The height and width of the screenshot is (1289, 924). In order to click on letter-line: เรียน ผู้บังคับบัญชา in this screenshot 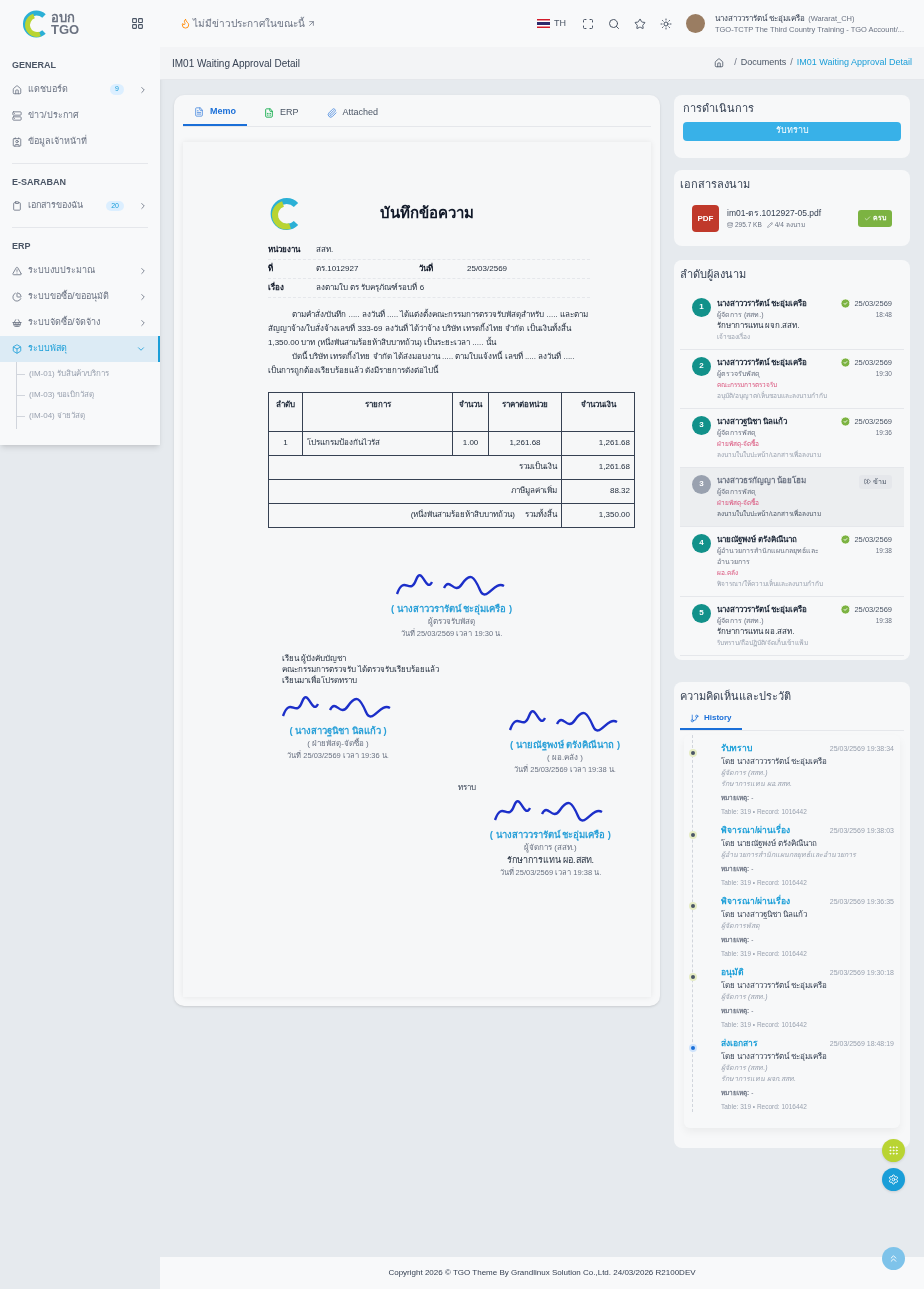, I will do `click(315, 658)`.